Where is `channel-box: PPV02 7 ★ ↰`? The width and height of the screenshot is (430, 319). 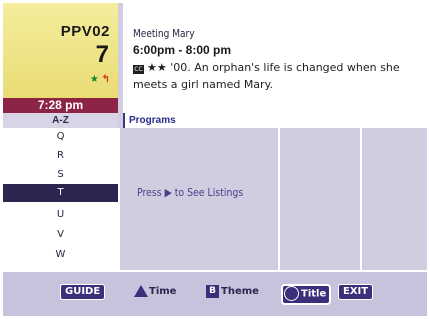
channel-box: PPV02 7 ★ ↰ is located at coordinates (60, 50).